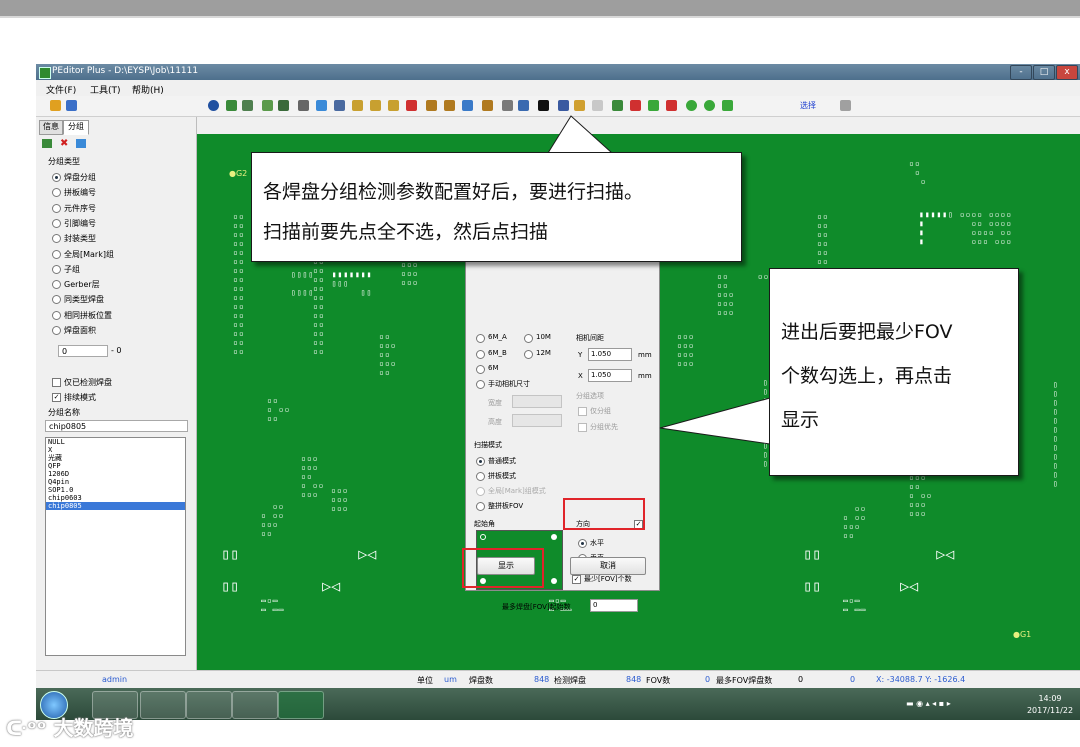 Image resolution: width=1080 pixels, height=747 pixels. I want to click on watermark: ᑢᵒᵒ 大数跨境, so click(70, 726).